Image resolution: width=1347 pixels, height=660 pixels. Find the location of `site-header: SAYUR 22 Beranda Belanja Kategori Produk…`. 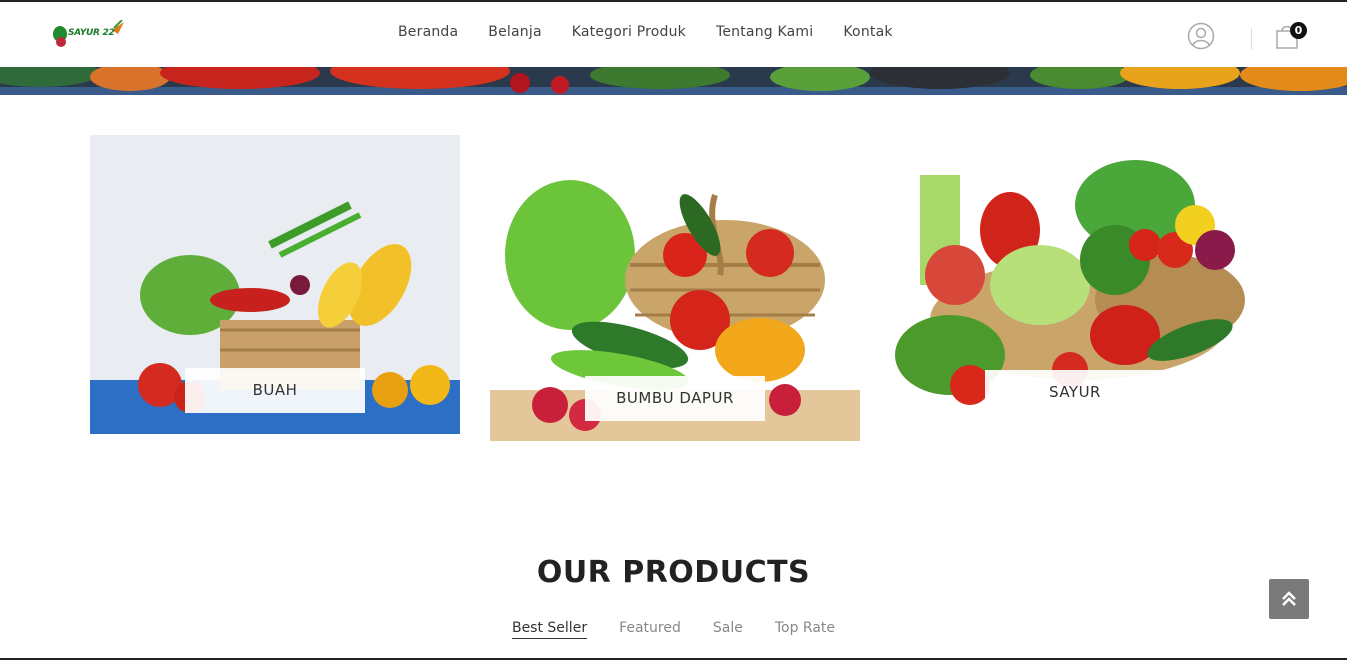

site-header: SAYUR 22 Beranda Belanja Kategori Produk… is located at coordinates (673, 34).